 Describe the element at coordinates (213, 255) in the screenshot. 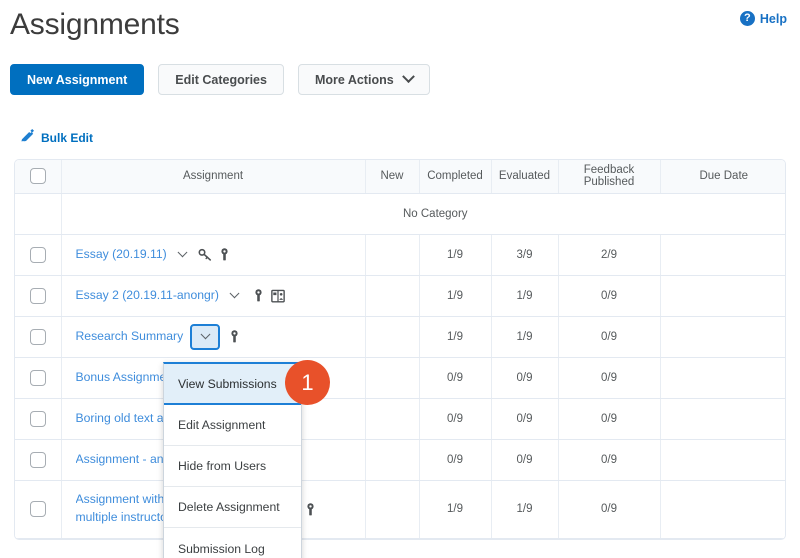

I see `assignment-name-cell: Essay (20.19.11)` at that location.